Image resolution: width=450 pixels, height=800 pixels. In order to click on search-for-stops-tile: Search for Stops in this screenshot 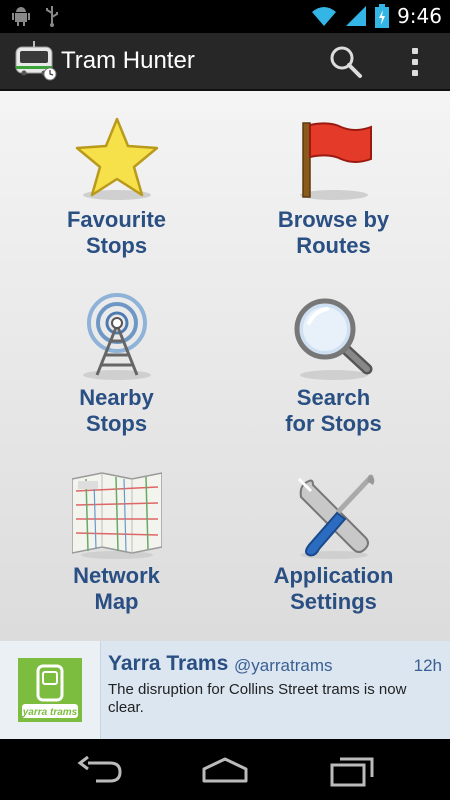, I will do `click(333, 358)`.